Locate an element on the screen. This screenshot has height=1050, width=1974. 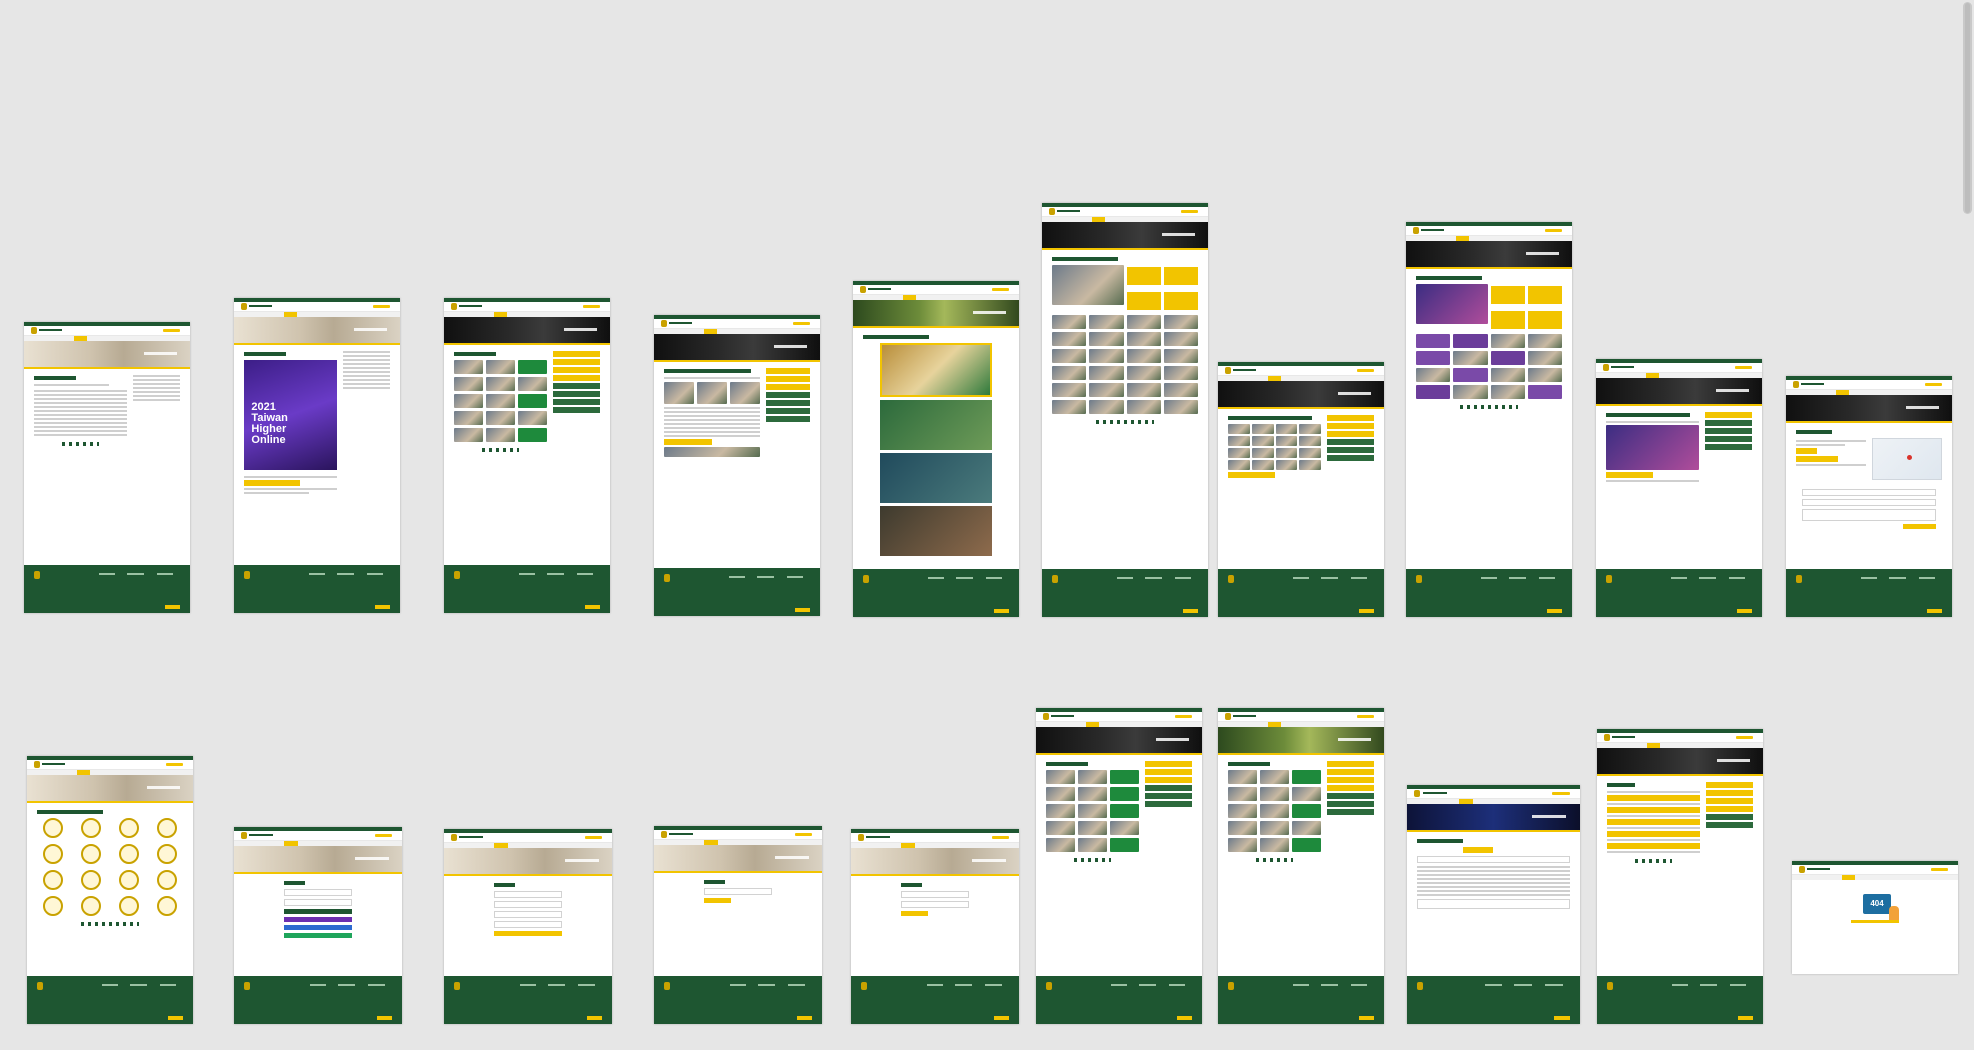
vertical-scrollbar is located at coordinates (1967, 108).